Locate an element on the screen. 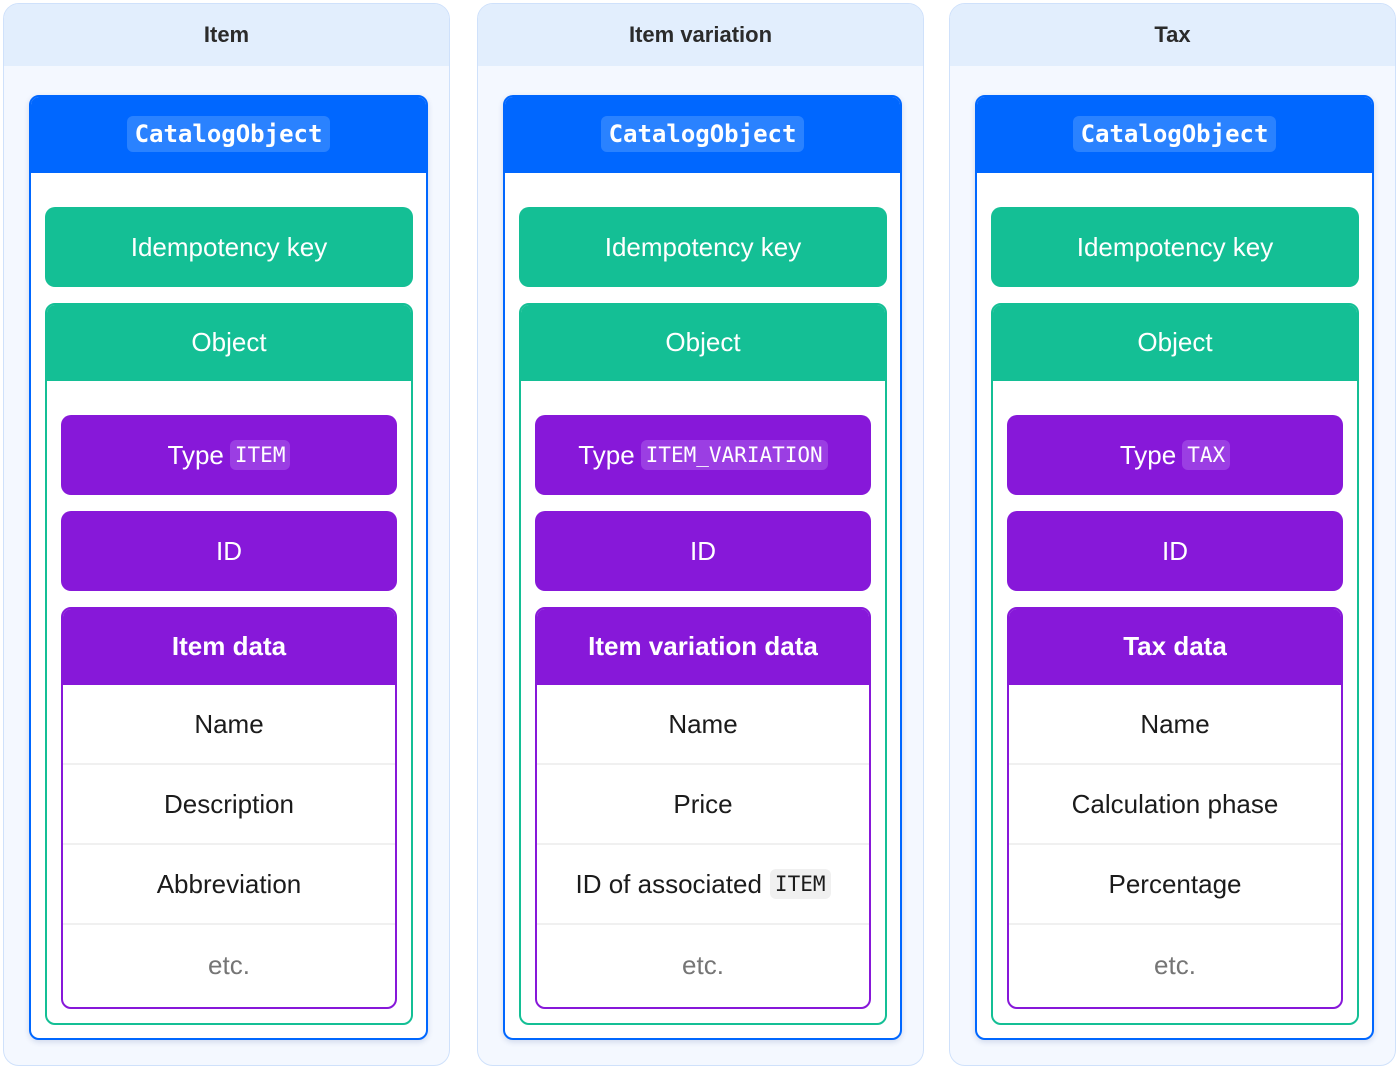 Image resolution: width=1400 pixels, height=1068 pixels. data-header: Item data is located at coordinates (229, 647).